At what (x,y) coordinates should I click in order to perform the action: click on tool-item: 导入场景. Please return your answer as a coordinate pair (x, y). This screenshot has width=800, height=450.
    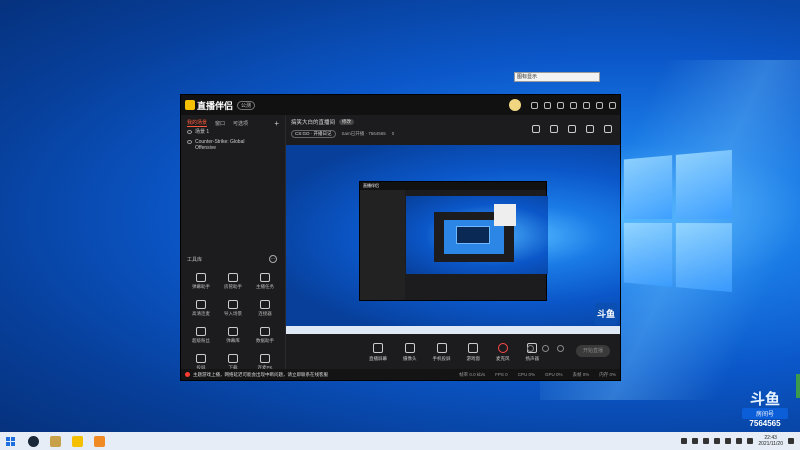
    Looking at the image, I should click on (233, 308).